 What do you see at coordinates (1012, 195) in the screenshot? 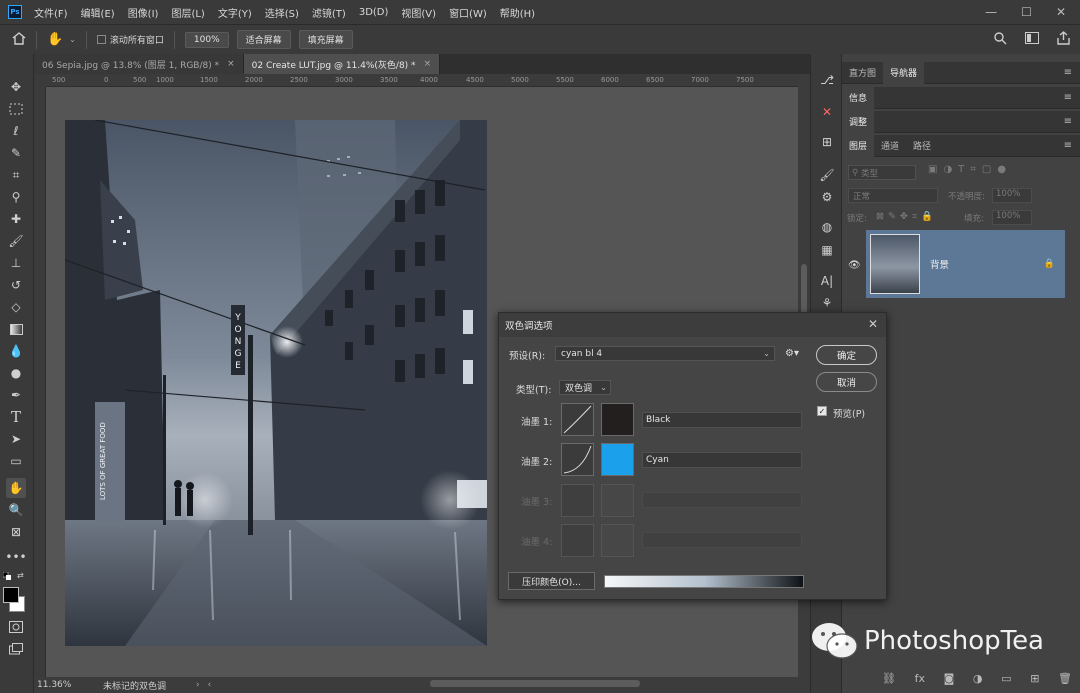
I see `opacity-input: 100%` at bounding box center [1012, 195].